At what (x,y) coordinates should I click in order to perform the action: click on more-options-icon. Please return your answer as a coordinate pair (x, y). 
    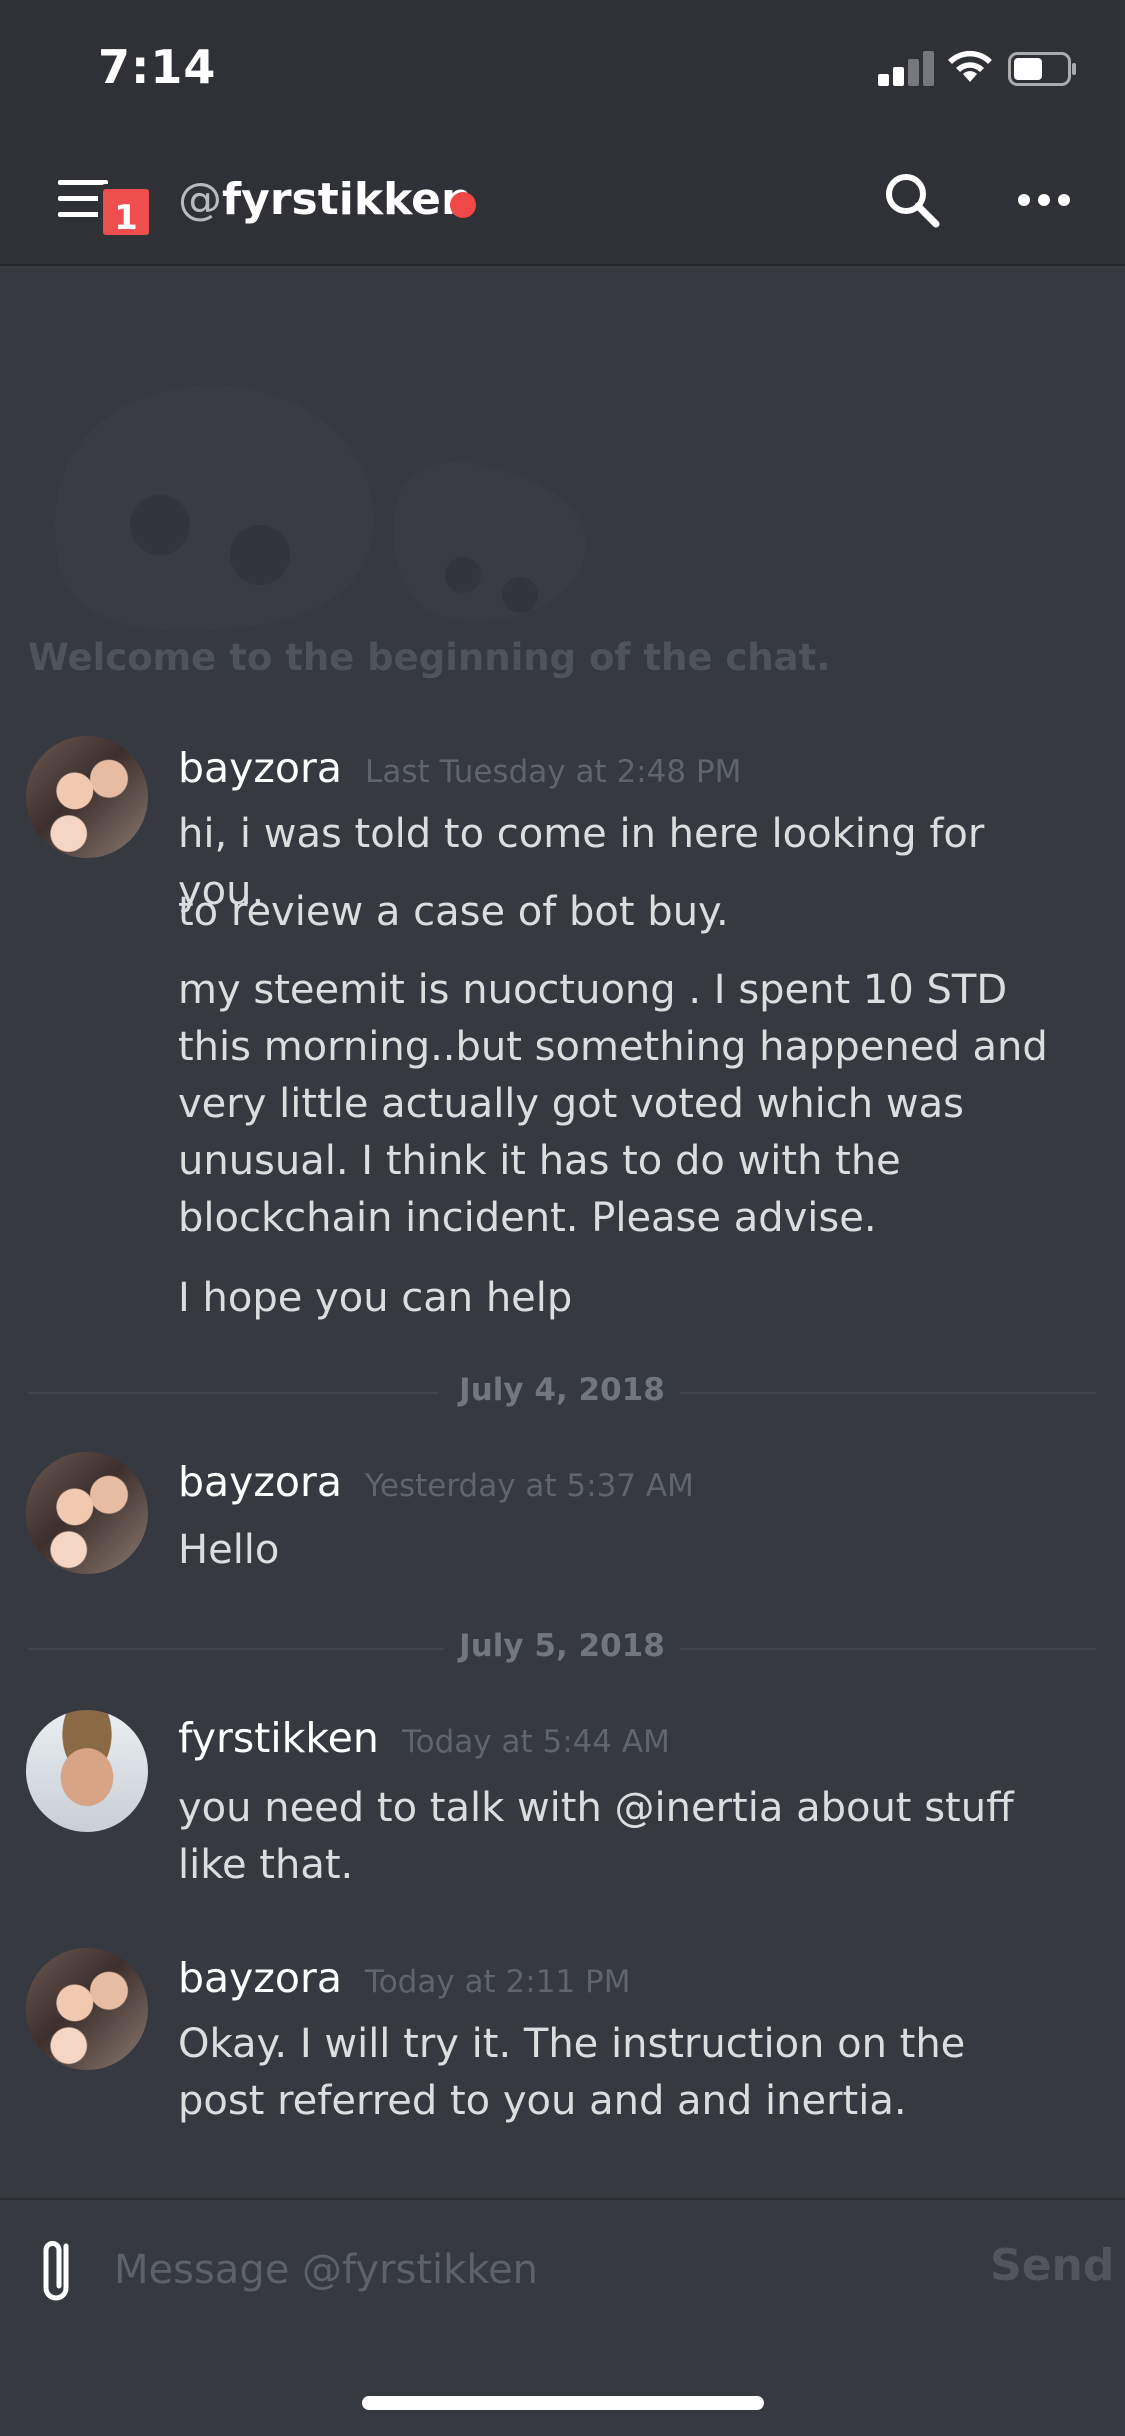
    Looking at the image, I should click on (1044, 200).